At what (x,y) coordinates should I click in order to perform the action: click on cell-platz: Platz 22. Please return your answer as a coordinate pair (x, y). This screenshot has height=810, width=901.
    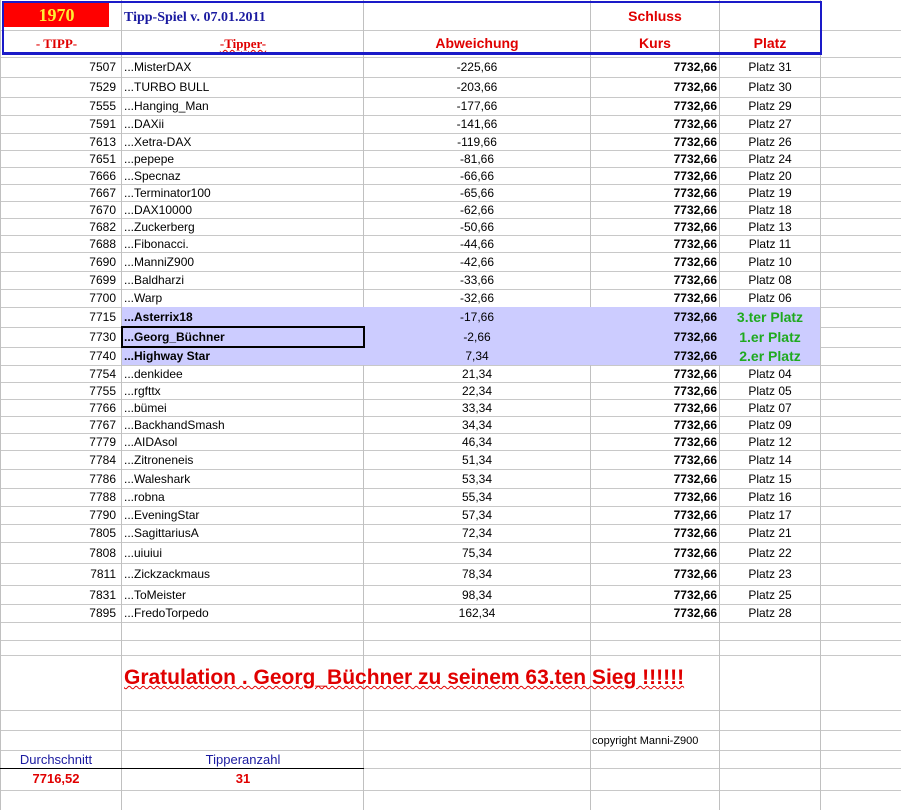
    Looking at the image, I should click on (770, 553).